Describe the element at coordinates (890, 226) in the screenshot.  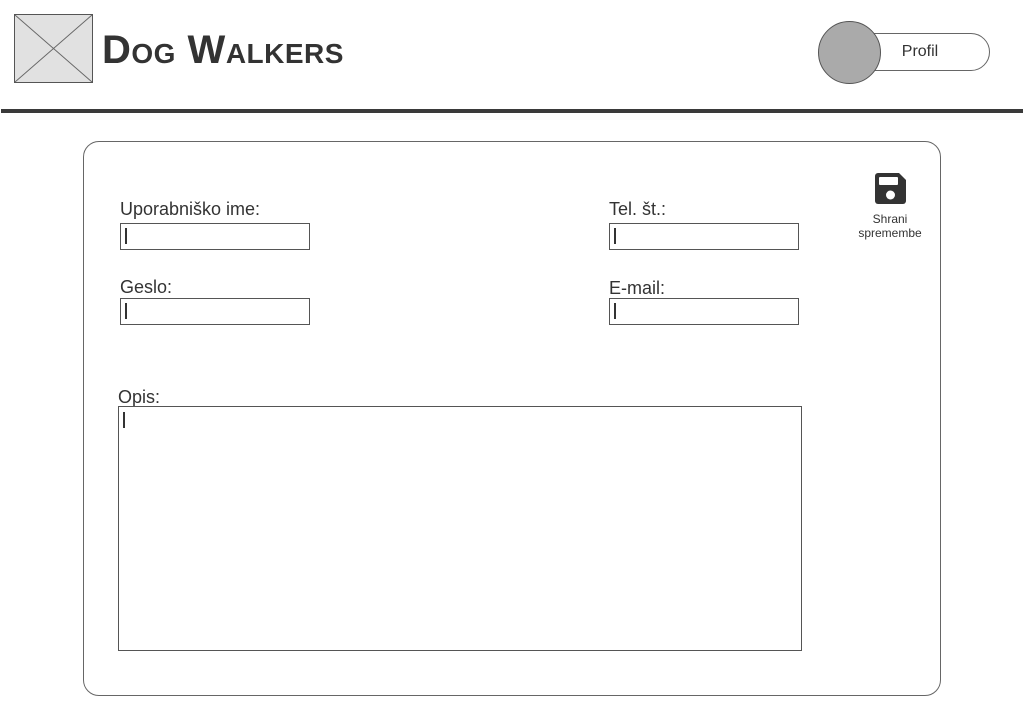
I see `save-changes-label: Shrani spremembe` at that location.